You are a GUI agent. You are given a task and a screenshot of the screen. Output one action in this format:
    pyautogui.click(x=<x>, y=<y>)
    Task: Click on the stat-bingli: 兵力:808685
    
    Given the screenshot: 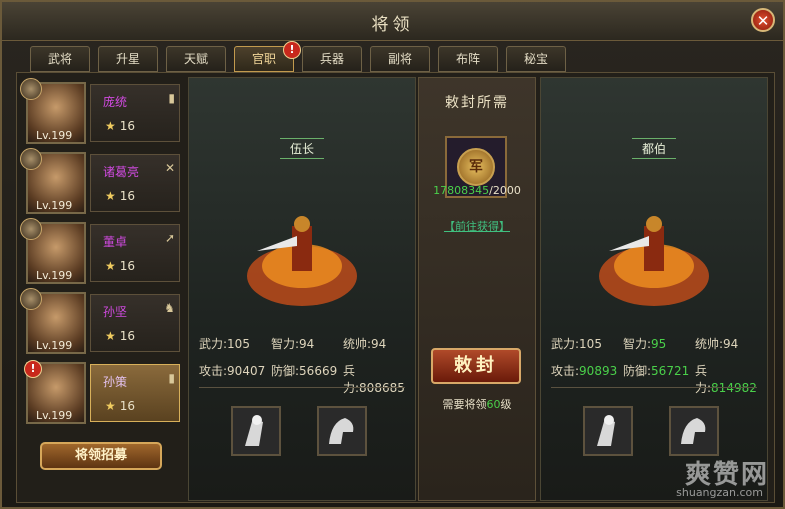 What is the action you would take?
    pyautogui.click(x=374, y=379)
    